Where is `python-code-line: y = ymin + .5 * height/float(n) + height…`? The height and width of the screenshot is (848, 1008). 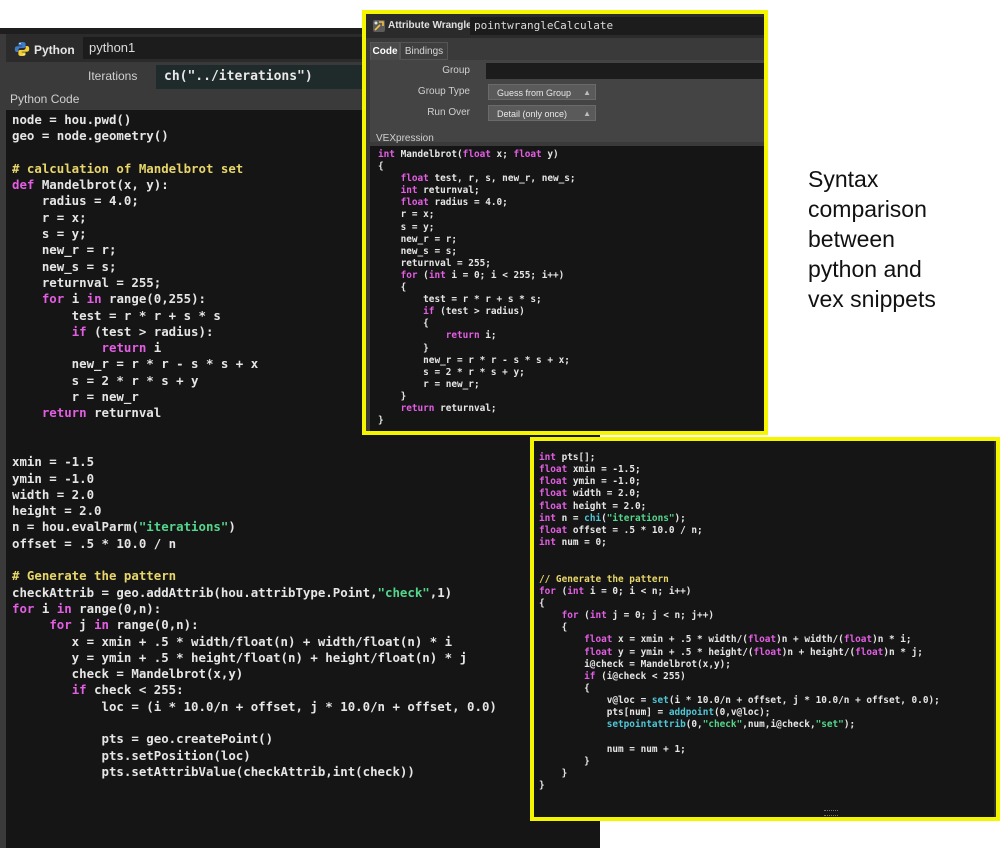 python-code-line: y = ymin + .5 * height/float(n) + height… is located at coordinates (239, 657).